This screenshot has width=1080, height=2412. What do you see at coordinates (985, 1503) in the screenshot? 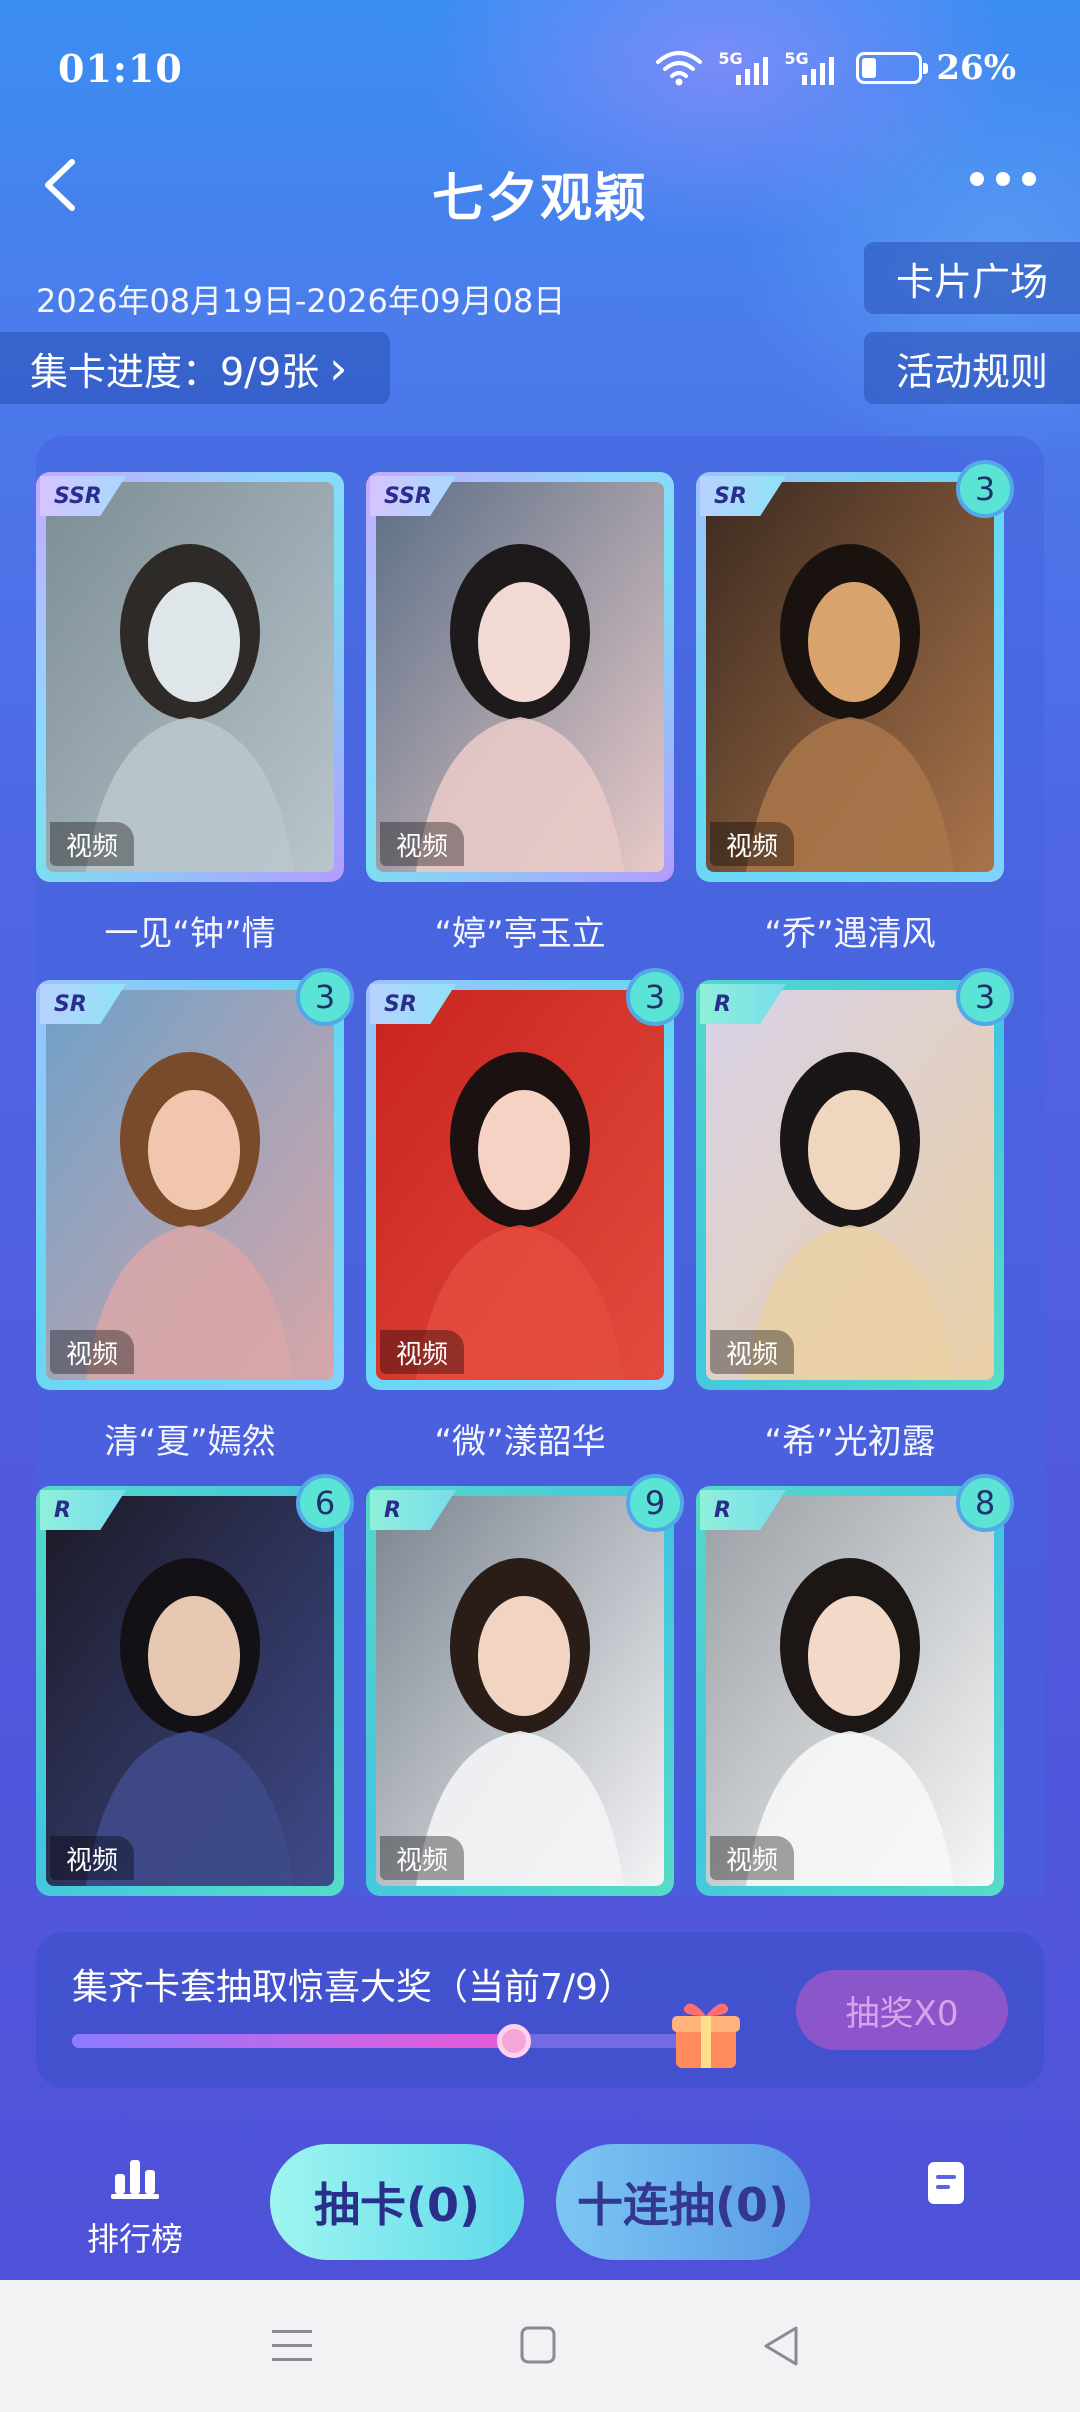
I see `card-count-badge: 8` at bounding box center [985, 1503].